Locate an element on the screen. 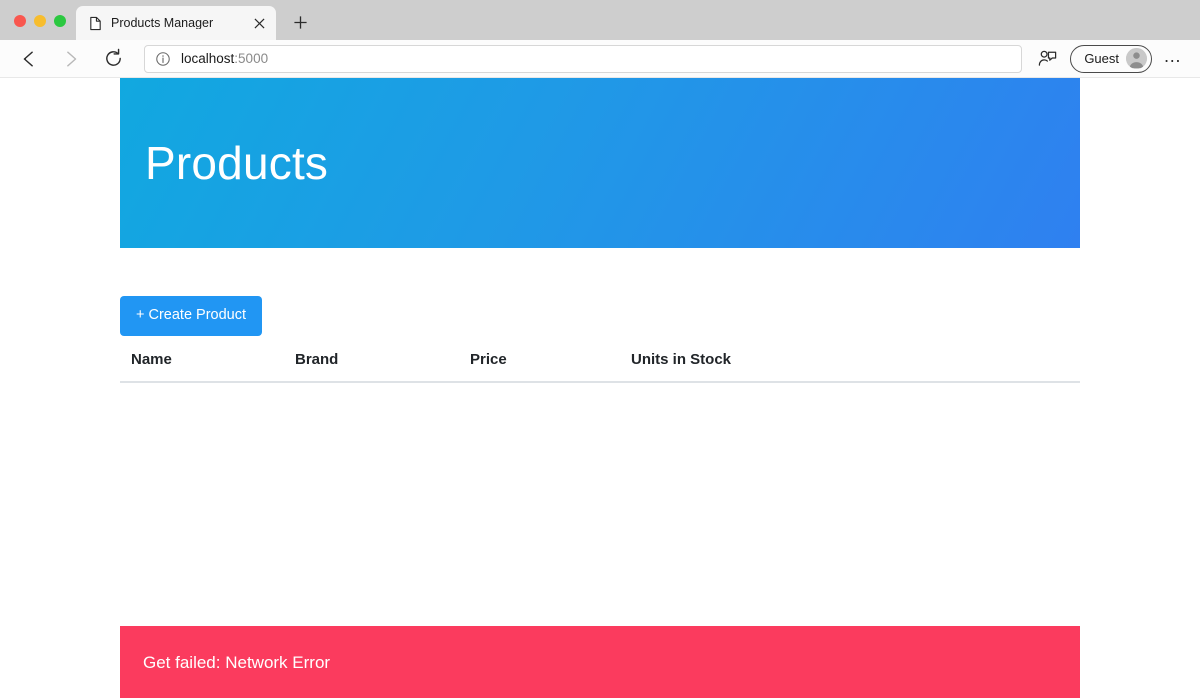 The height and width of the screenshot is (700, 1200). products-table-head: Name Brand Price Units in Stock is located at coordinates (600, 366).